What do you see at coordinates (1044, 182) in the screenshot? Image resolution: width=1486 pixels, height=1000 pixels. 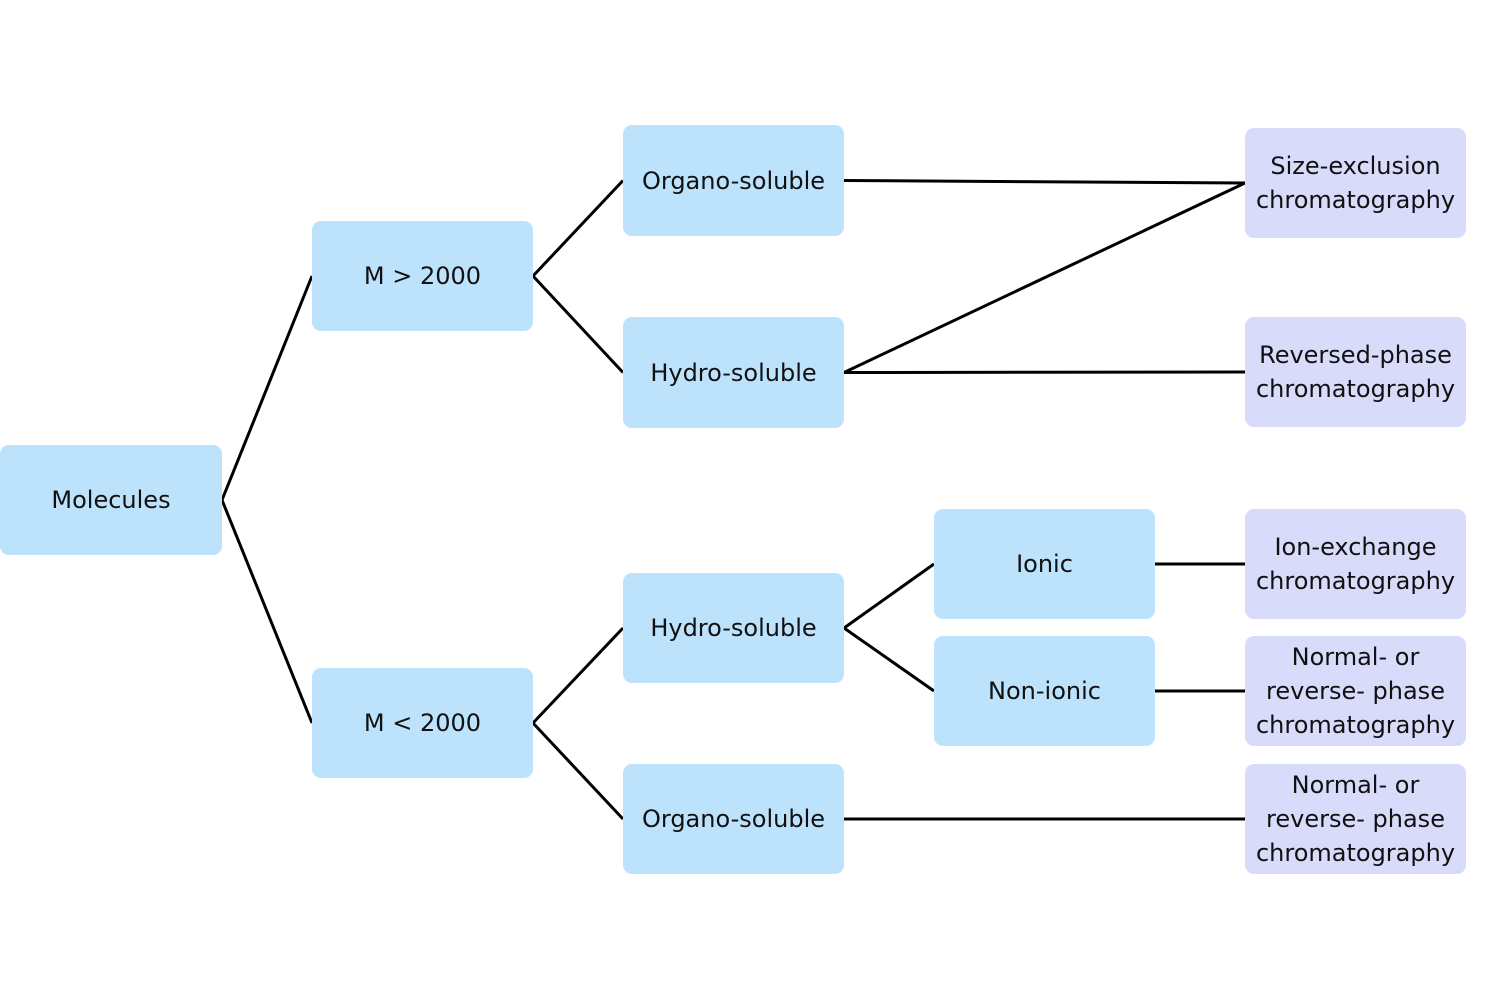 I see `edge-organo_top-to-sec` at bounding box center [1044, 182].